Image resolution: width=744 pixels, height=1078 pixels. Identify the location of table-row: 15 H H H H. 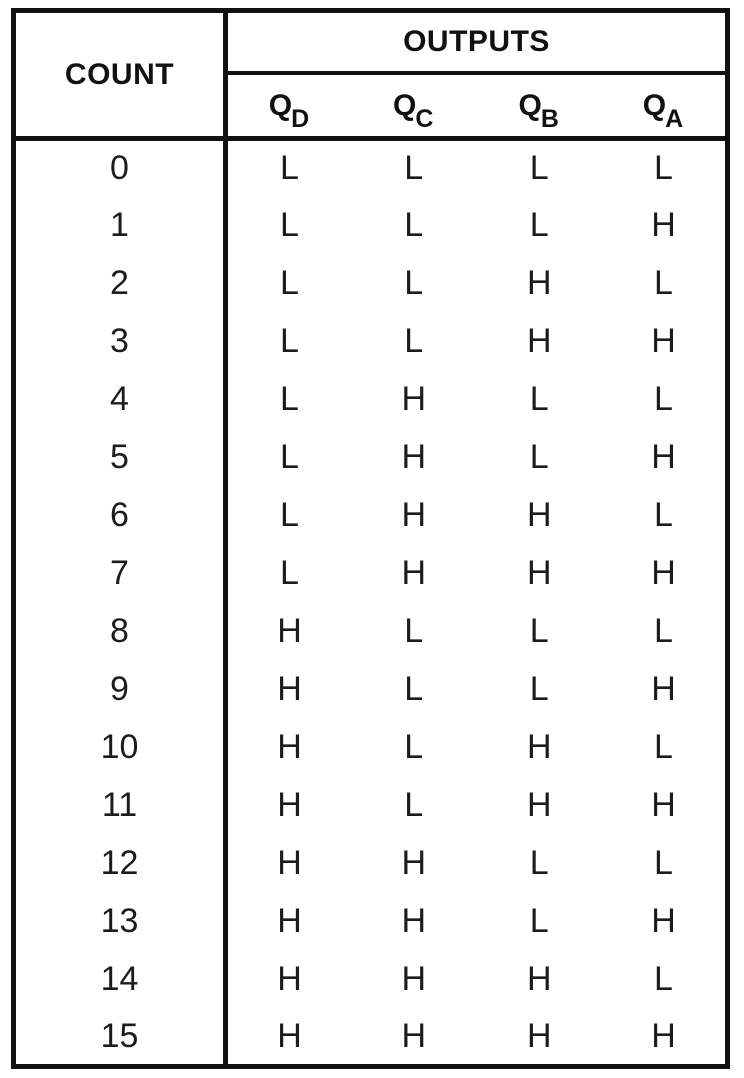
(370, 1037).